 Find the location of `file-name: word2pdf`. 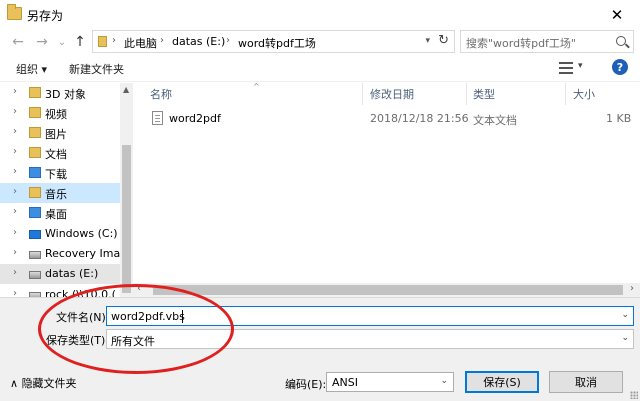

file-name: word2pdf is located at coordinates (195, 118).